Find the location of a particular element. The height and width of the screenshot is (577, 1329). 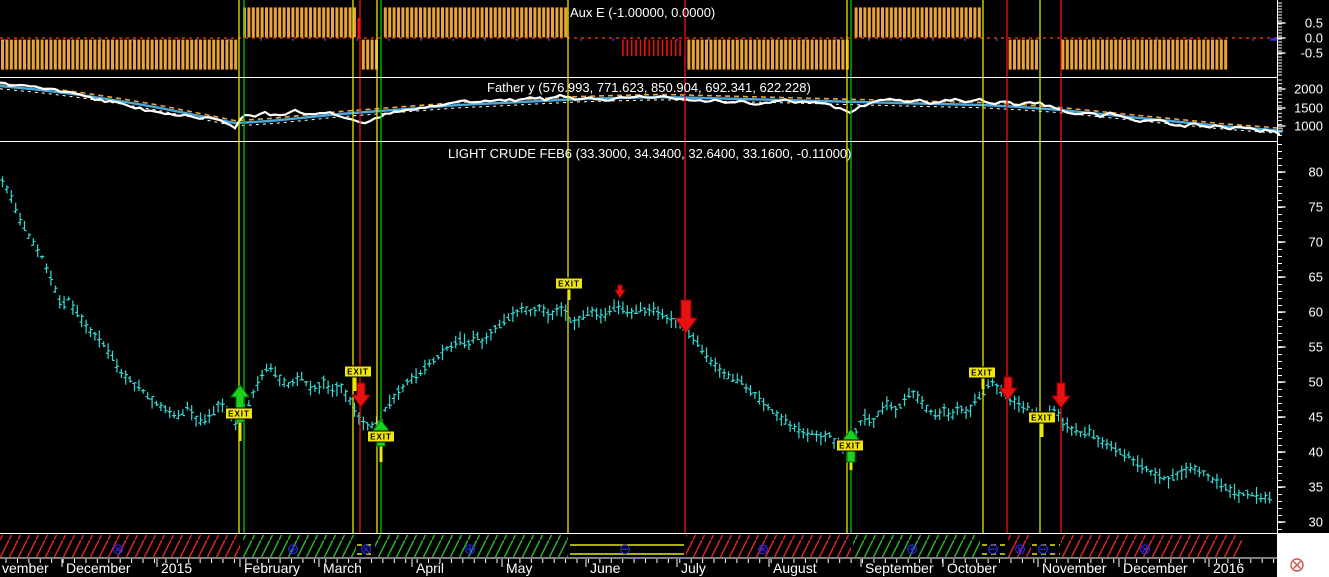

axis-corner-box is located at coordinates (1303, 555).